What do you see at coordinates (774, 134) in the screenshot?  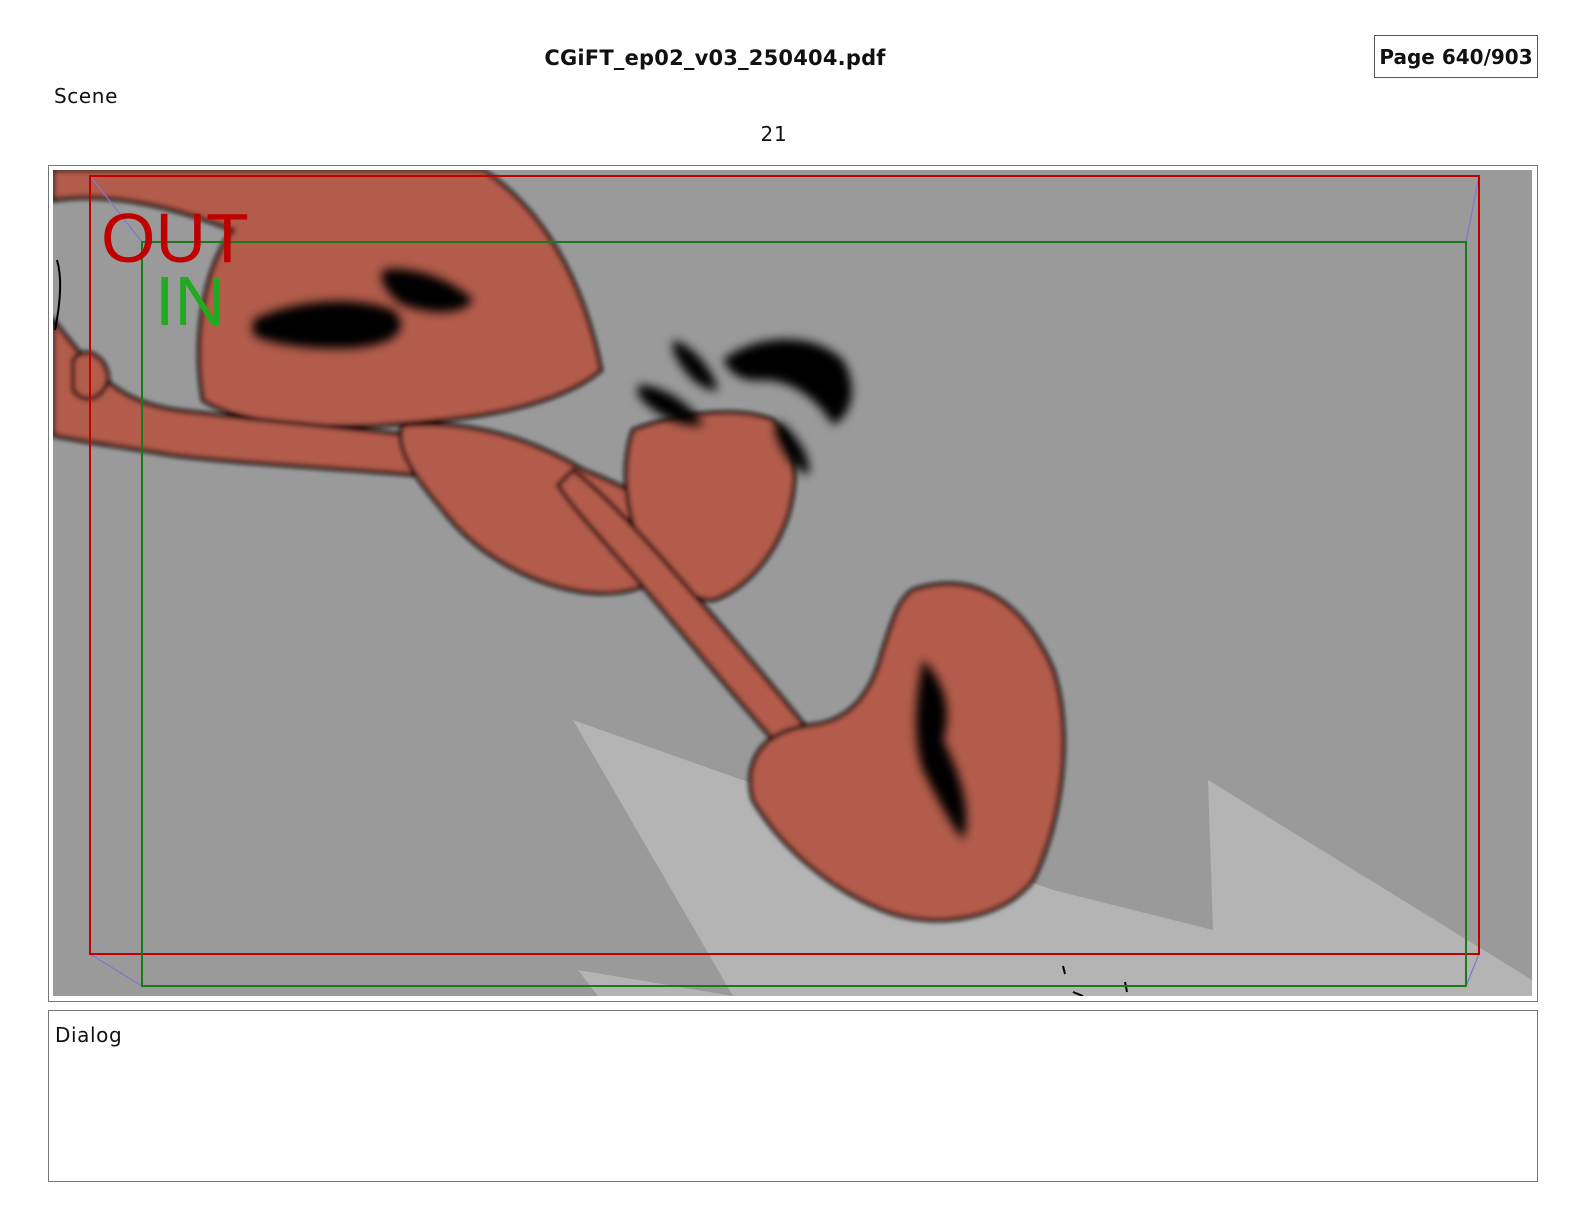 I see `scene-number: 21` at bounding box center [774, 134].